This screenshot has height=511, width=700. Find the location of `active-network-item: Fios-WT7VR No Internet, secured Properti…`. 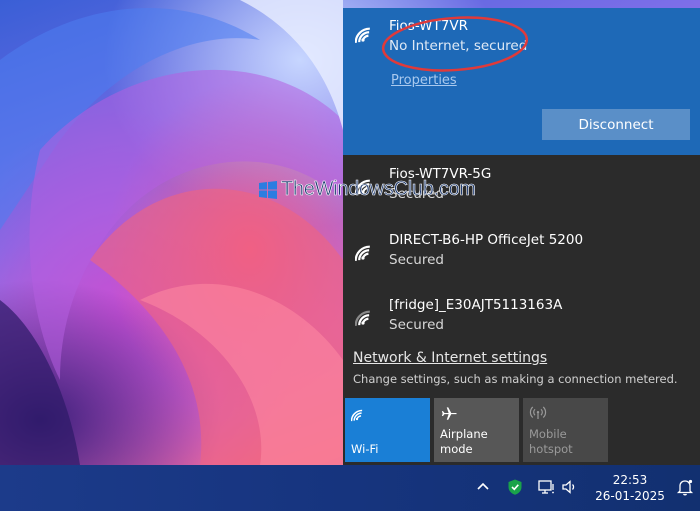

active-network-item: Fios-WT7VR No Internet, secured Properti… is located at coordinates (521, 81).